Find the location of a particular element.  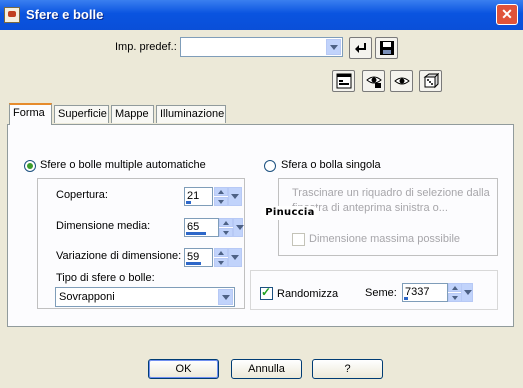

window-title: Sfere e bolle is located at coordinates (65, 14).